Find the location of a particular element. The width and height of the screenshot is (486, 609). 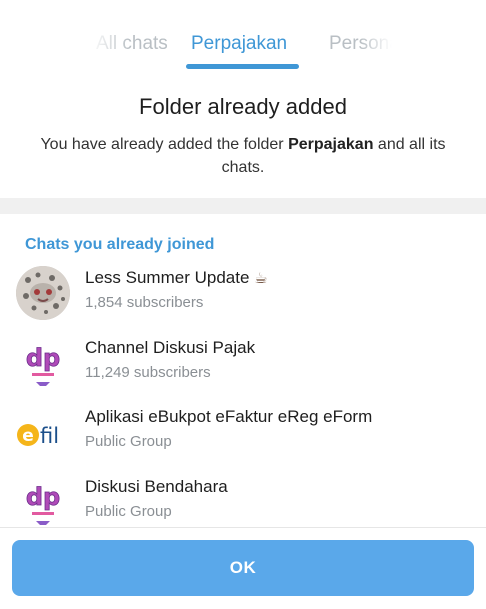

chat-name: Diskusi Bendahara is located at coordinates (156, 486).